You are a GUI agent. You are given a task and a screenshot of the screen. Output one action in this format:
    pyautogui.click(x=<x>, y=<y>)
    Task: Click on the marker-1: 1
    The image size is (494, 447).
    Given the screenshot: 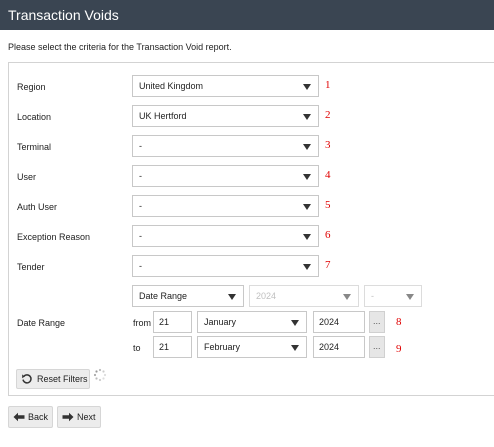 What is the action you would take?
    pyautogui.click(x=328, y=85)
    